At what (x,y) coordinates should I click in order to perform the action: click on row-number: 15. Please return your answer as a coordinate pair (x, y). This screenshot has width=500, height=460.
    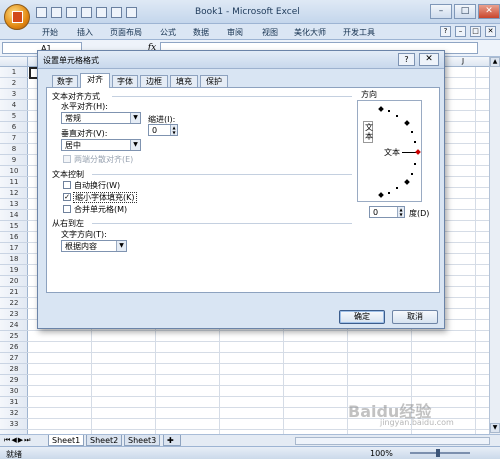
    Looking at the image, I should click on (14, 226).